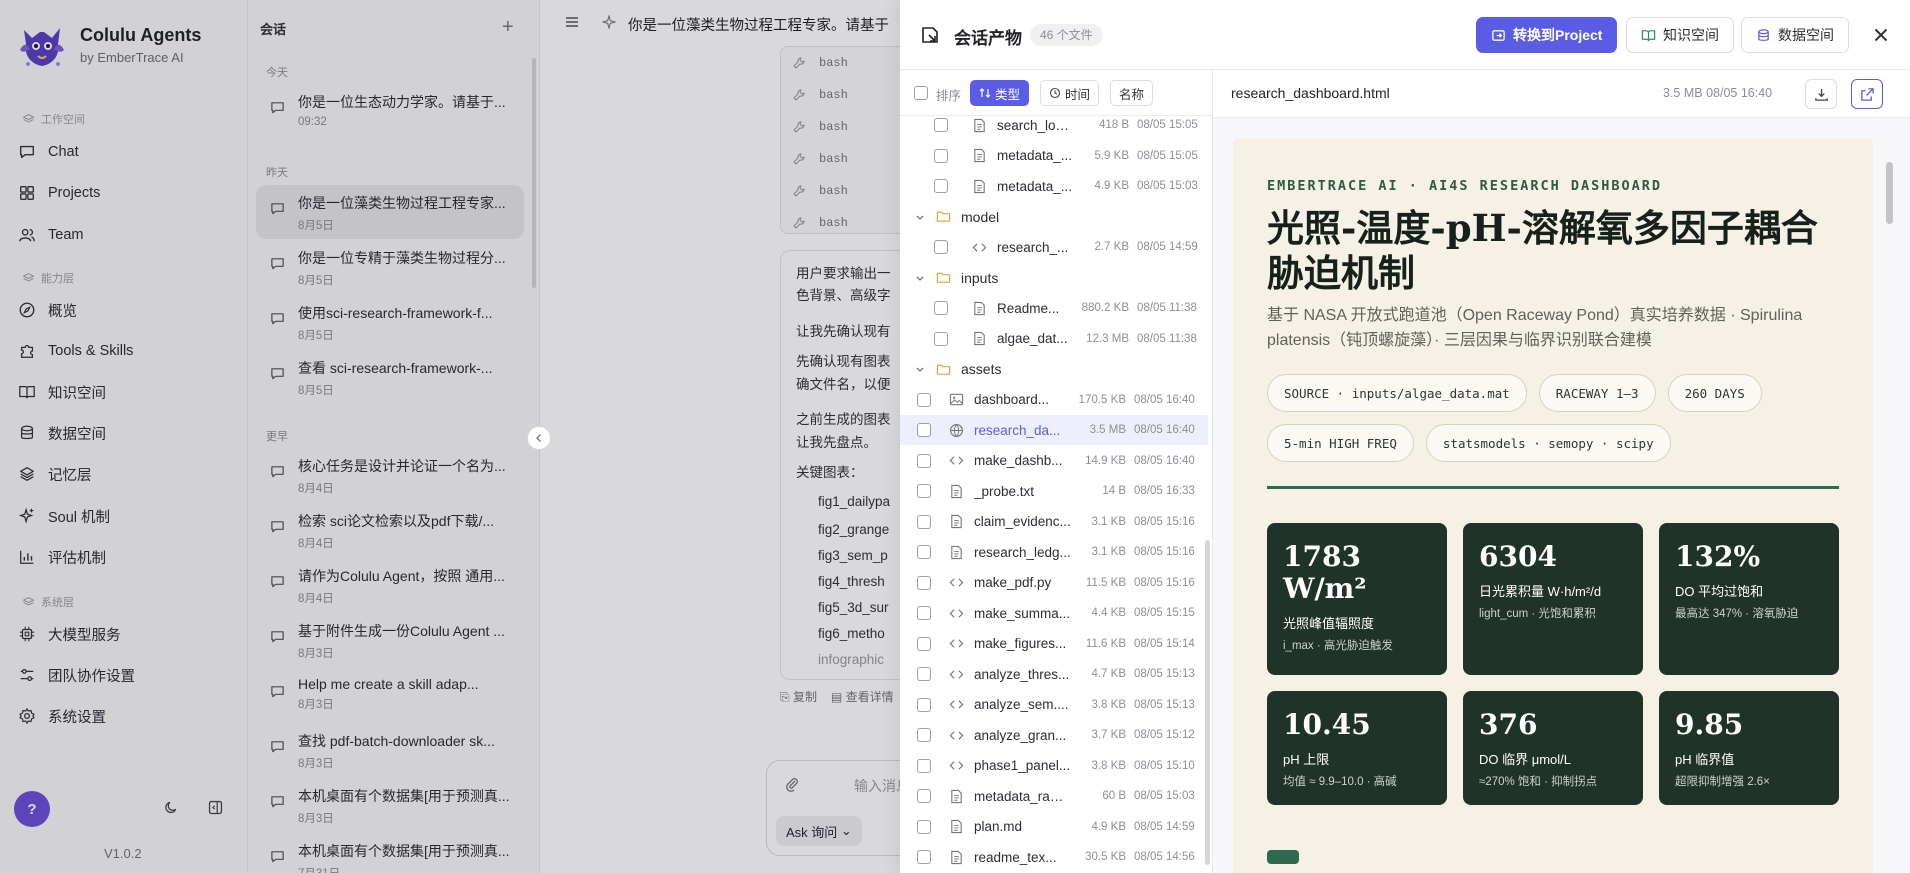 The image size is (1910, 873). Describe the element at coordinates (1054, 491) in the screenshot. I see `file-row: _probe.txt 14 B 08/05 16:33` at that location.